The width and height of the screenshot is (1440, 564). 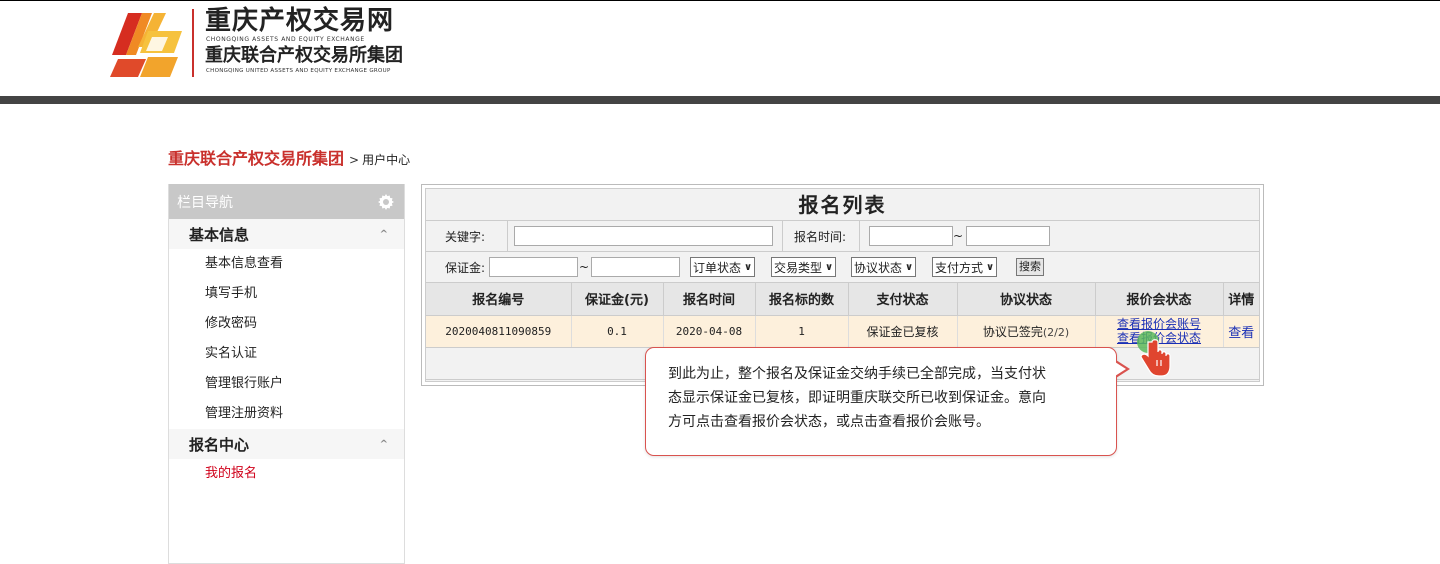 What do you see at coordinates (219, 234) in the screenshot?
I see `sidebar-section-label: 基本信息` at bounding box center [219, 234].